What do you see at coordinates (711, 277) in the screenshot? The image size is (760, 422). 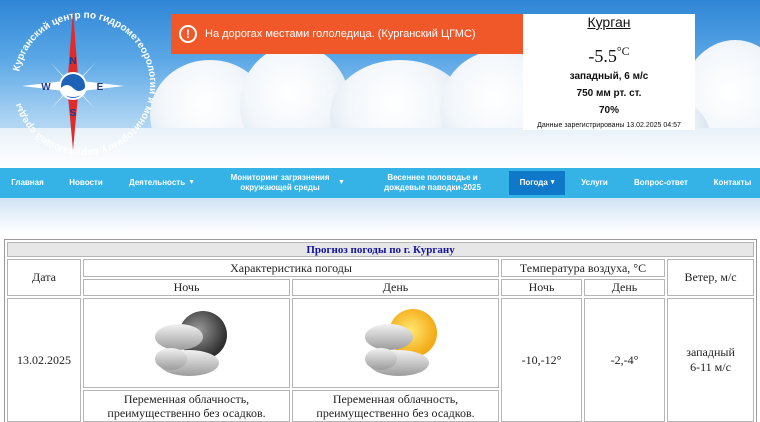 I see `header-wind: Ветер, м/с` at bounding box center [711, 277].